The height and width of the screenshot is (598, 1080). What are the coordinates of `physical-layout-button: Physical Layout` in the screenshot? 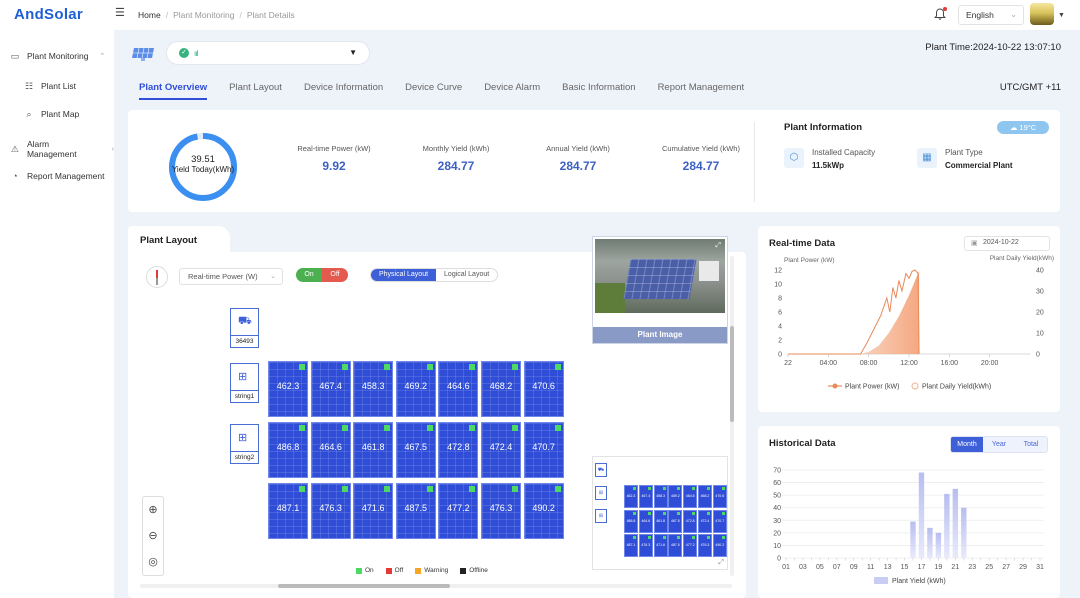 It's located at (404, 275).